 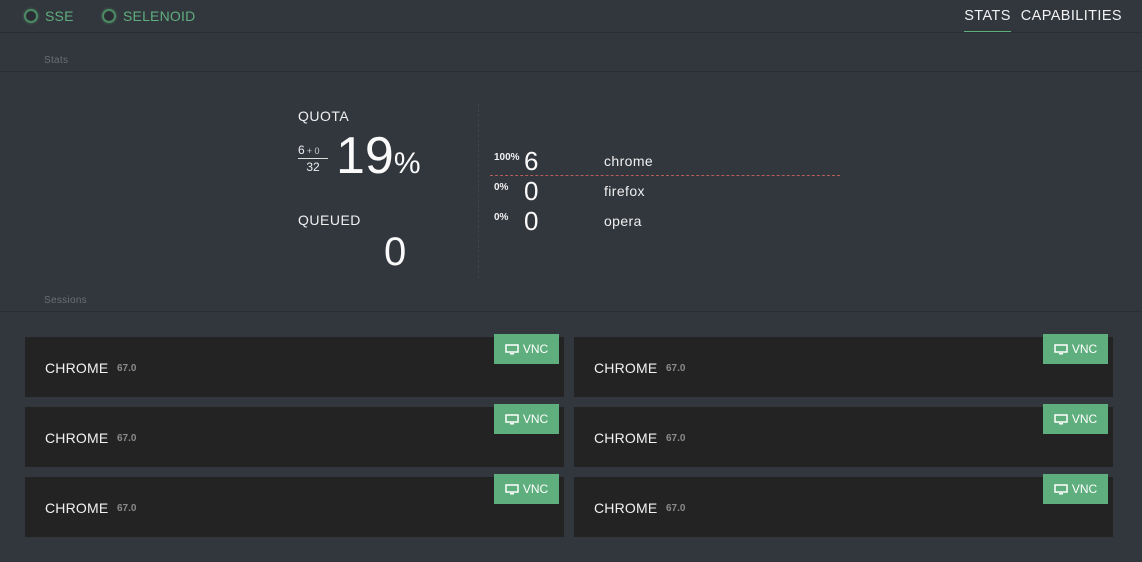 I want to click on stats-section-title: Stats, so click(x=56, y=60).